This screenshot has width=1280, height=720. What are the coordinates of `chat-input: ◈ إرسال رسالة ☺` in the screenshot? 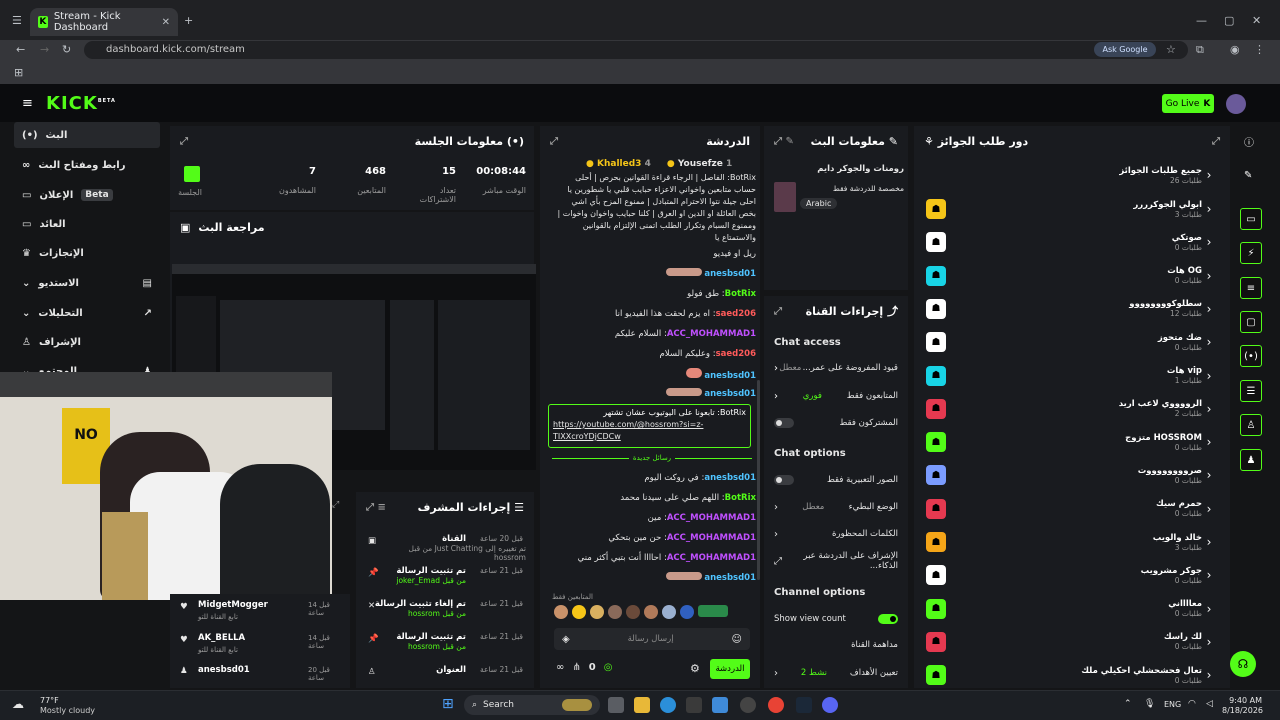 It's located at (652, 639).